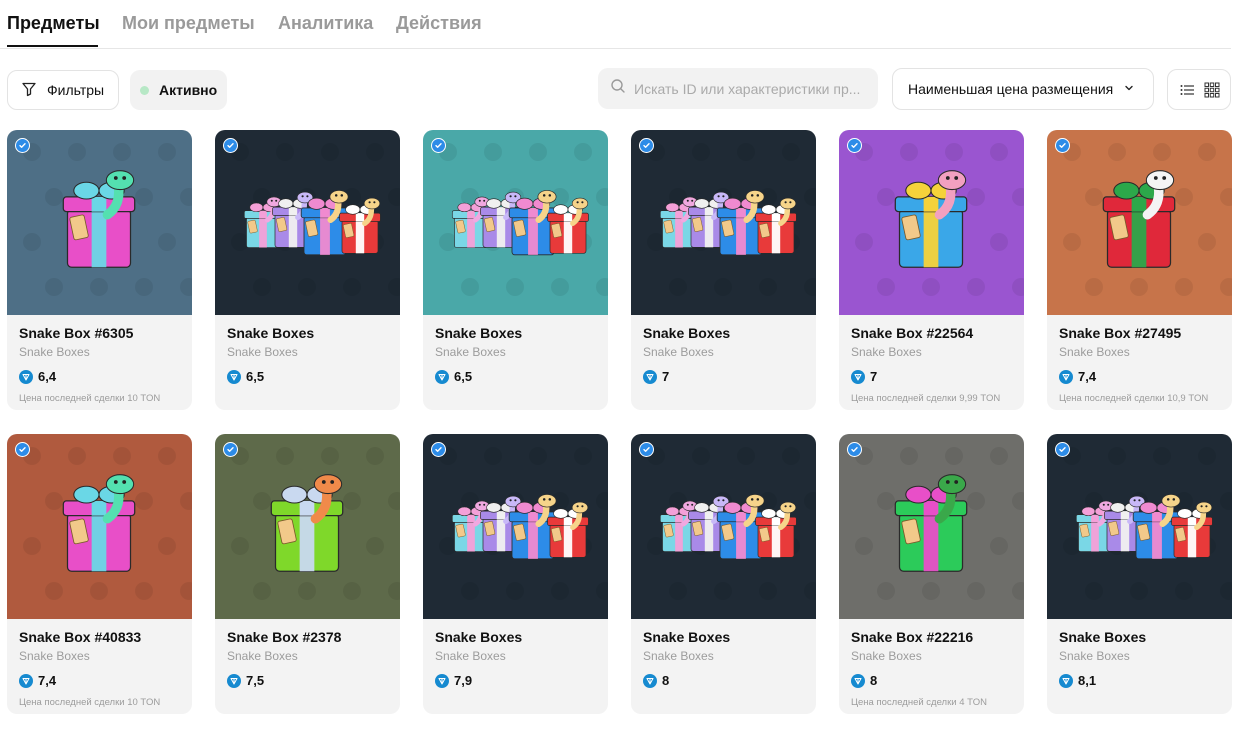  I want to click on tab-analytics: Аналитика, so click(325, 23).